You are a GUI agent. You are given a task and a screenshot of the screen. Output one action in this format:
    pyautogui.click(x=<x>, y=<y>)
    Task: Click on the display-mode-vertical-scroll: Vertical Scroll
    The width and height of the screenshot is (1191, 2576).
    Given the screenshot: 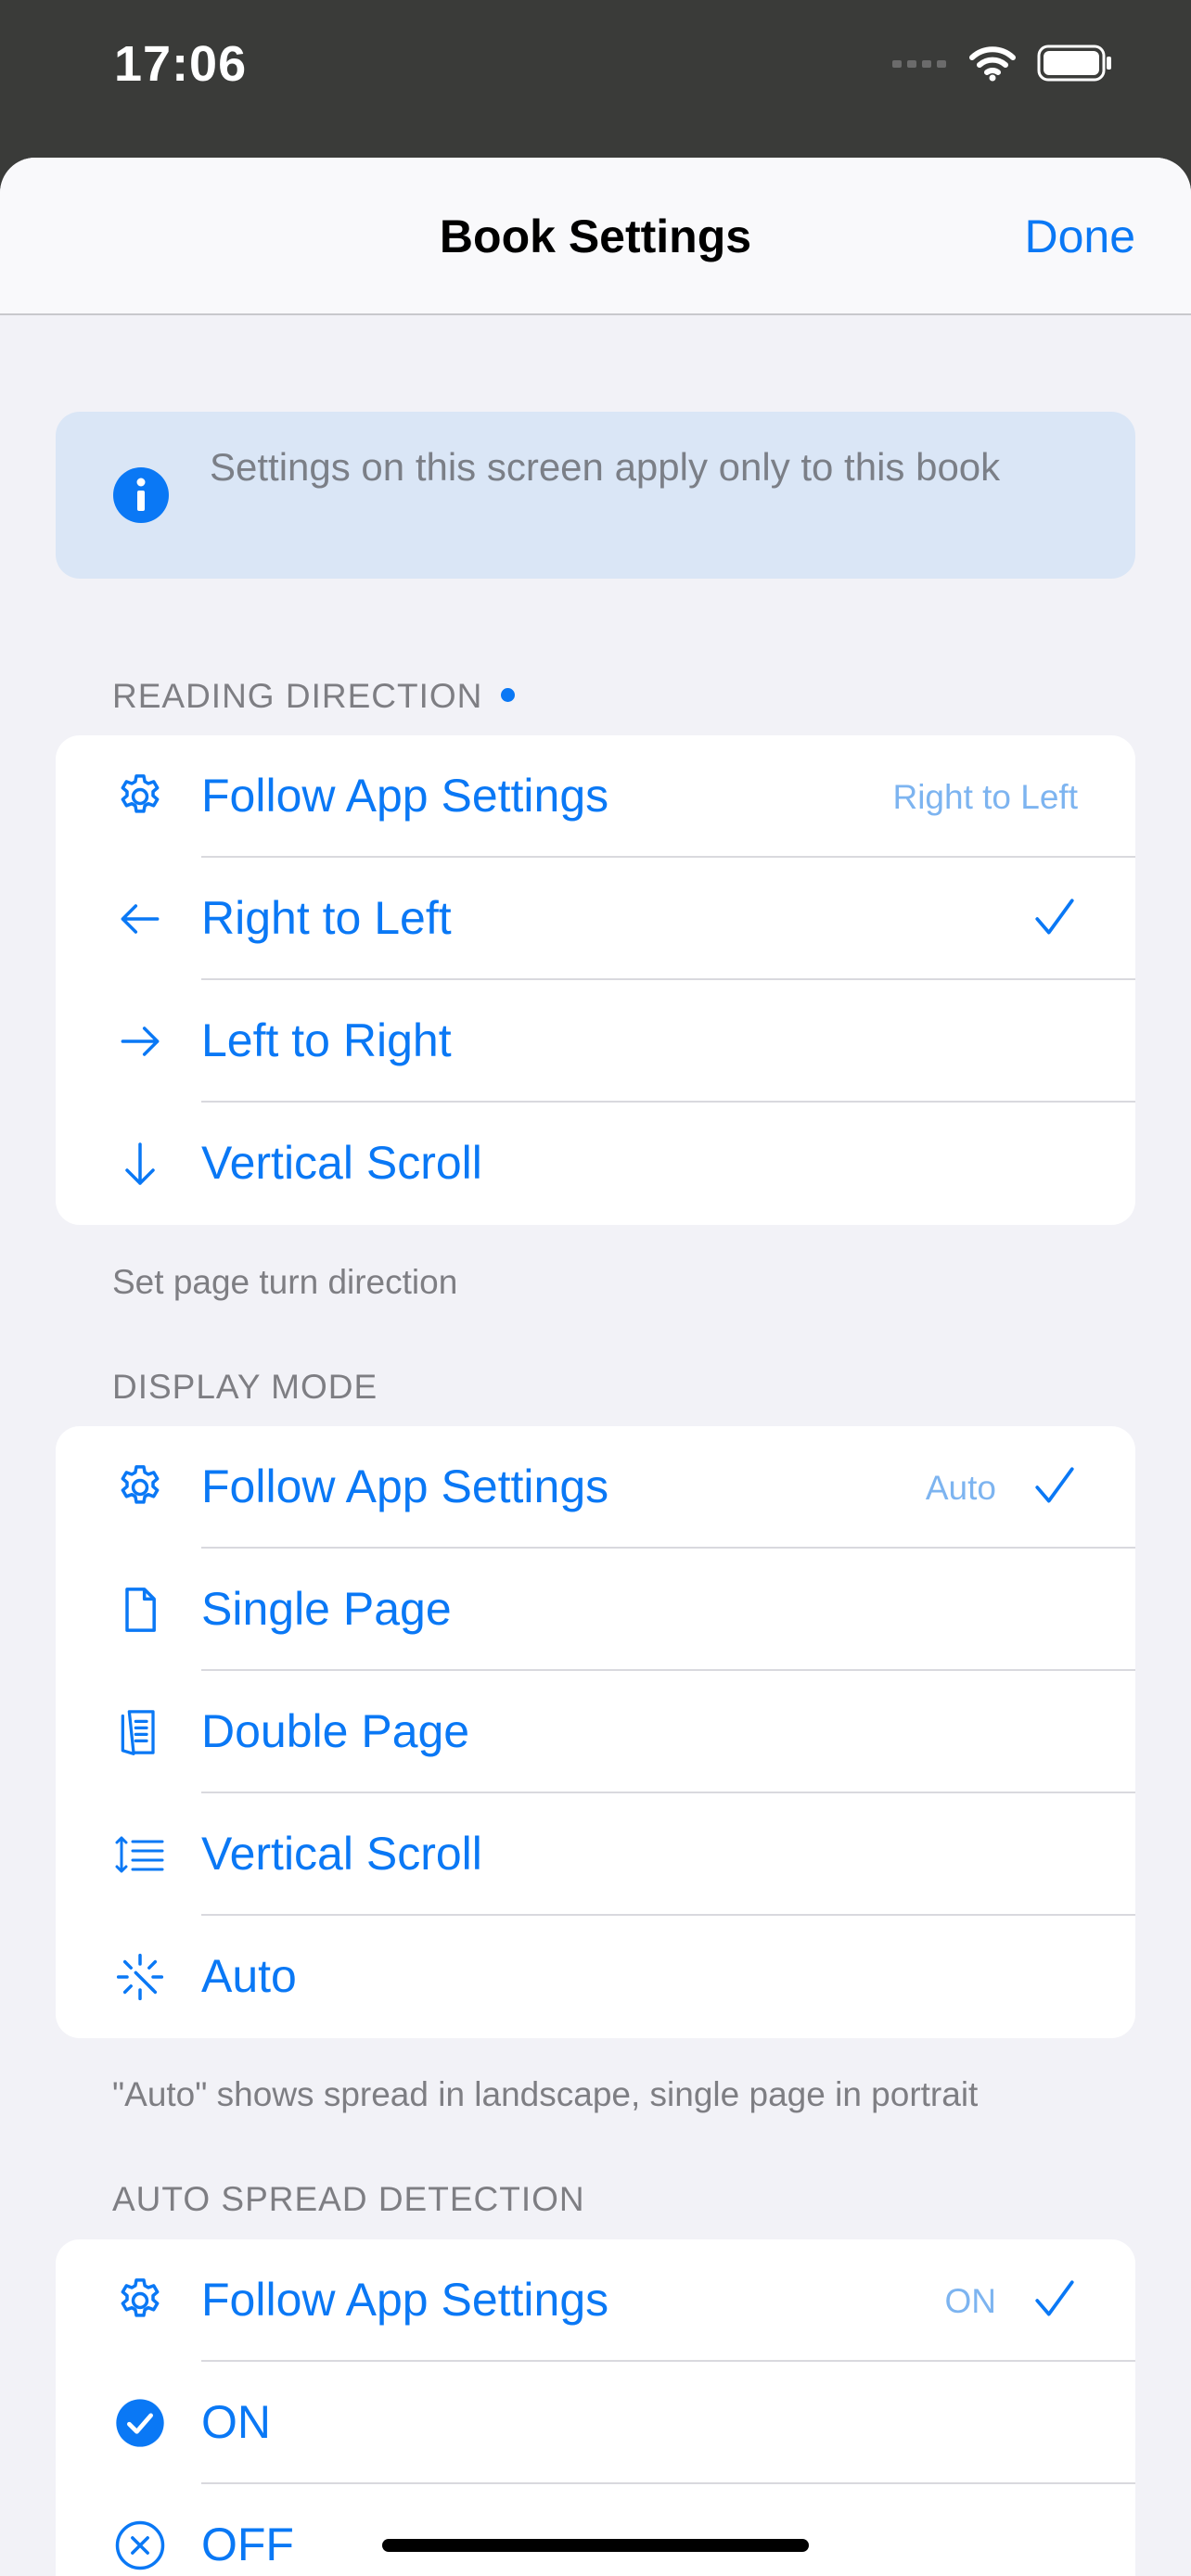 What is the action you would take?
    pyautogui.click(x=595, y=1854)
    